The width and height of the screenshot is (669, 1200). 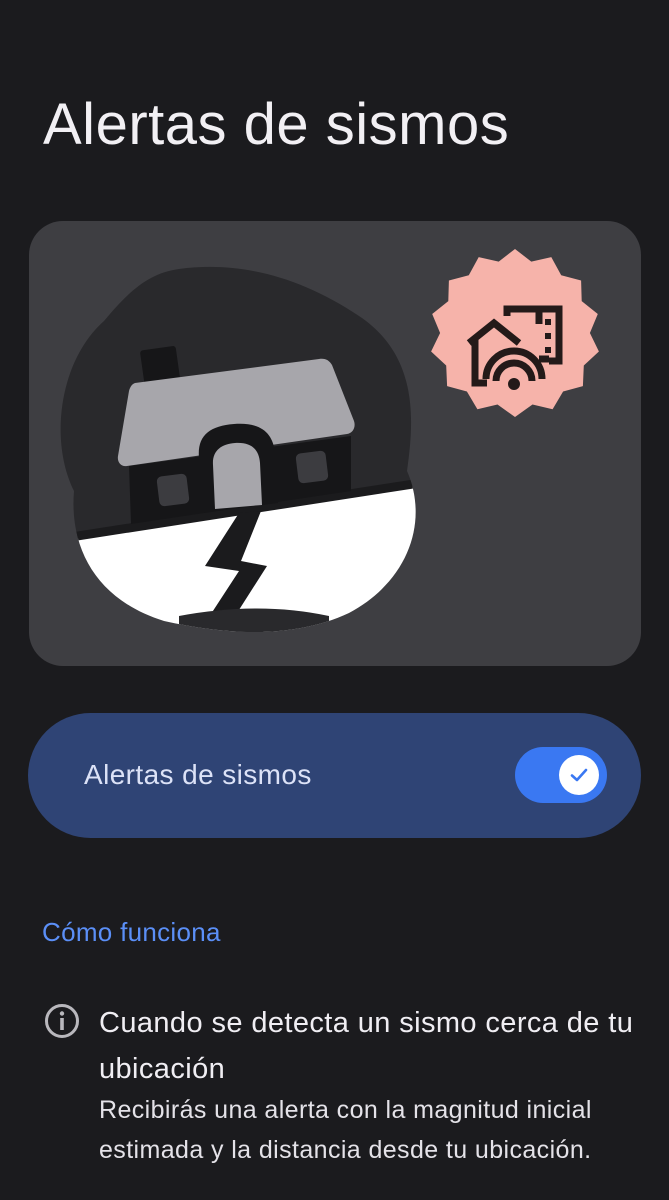 I want to click on home-alert-signal-icon, so click(x=515, y=333).